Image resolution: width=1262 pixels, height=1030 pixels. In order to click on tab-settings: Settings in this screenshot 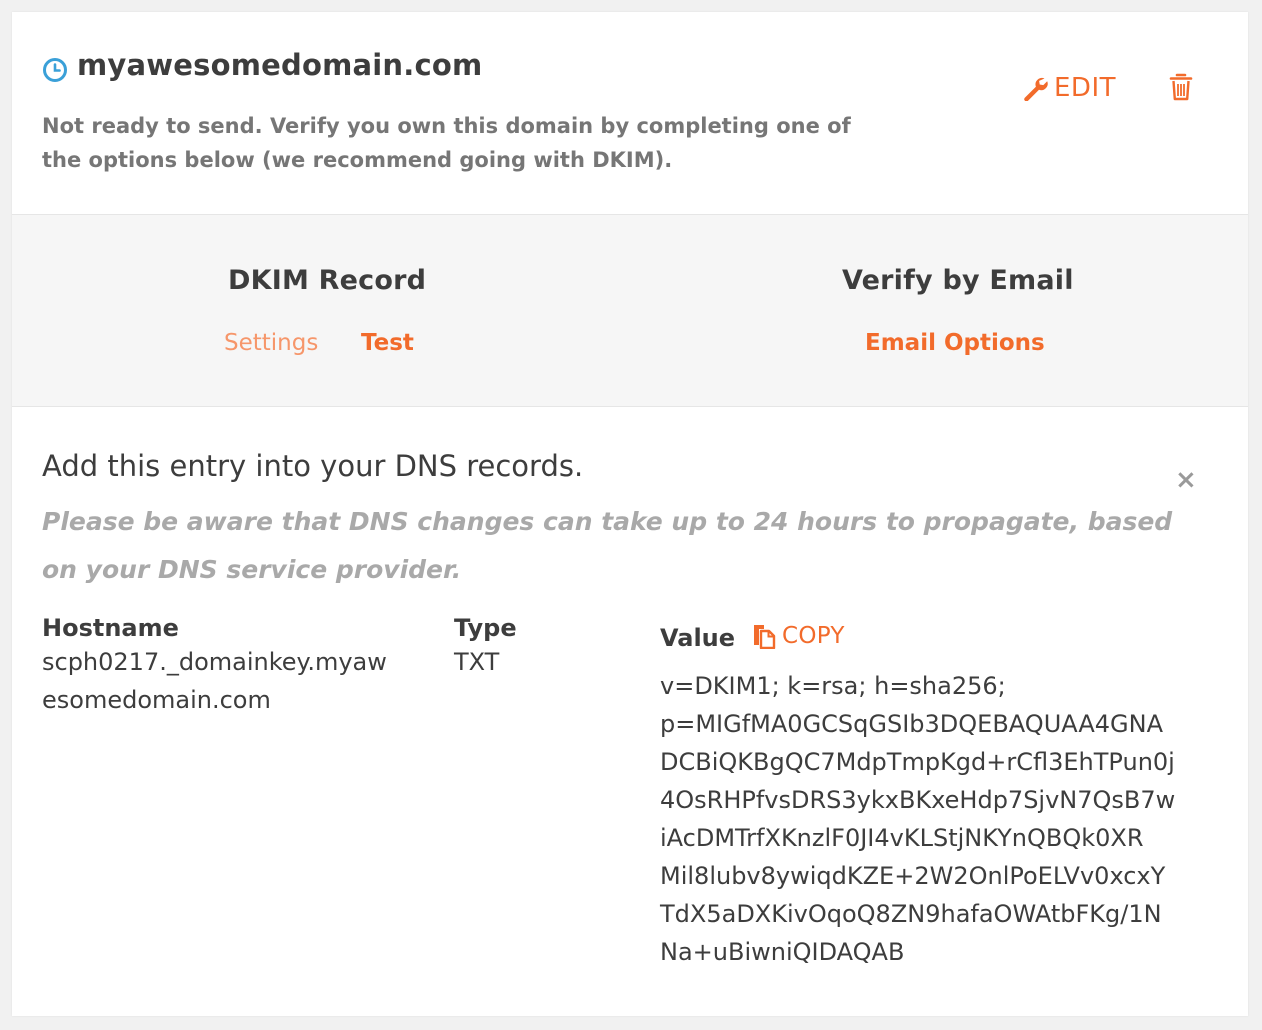, I will do `click(271, 343)`.